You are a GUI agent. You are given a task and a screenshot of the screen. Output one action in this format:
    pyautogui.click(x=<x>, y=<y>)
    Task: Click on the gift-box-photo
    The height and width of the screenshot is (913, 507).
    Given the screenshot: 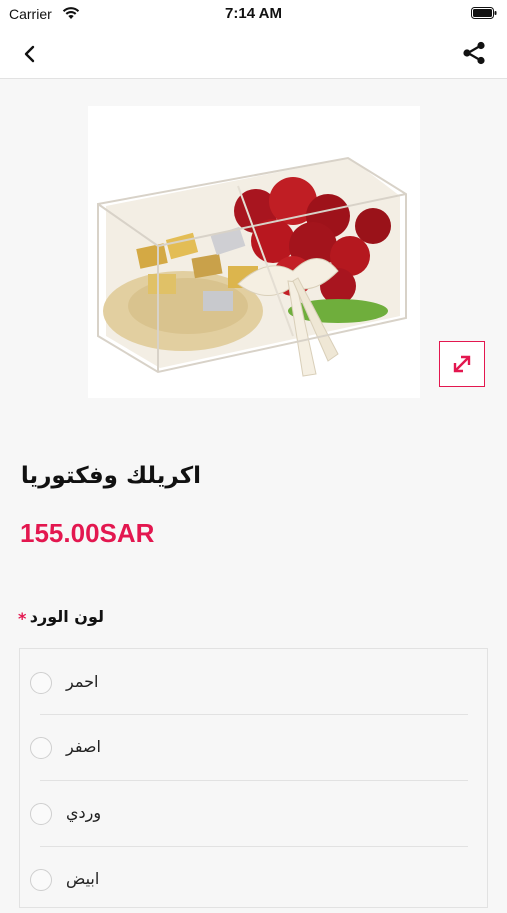 What is the action you would take?
    pyautogui.click(x=252, y=266)
    